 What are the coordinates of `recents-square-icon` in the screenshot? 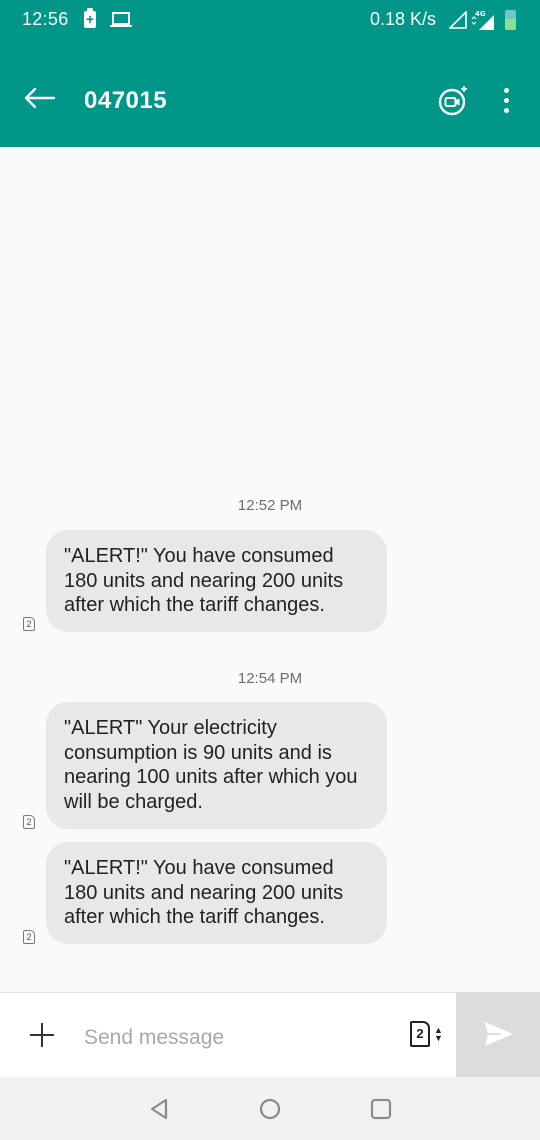 It's located at (381, 1109).